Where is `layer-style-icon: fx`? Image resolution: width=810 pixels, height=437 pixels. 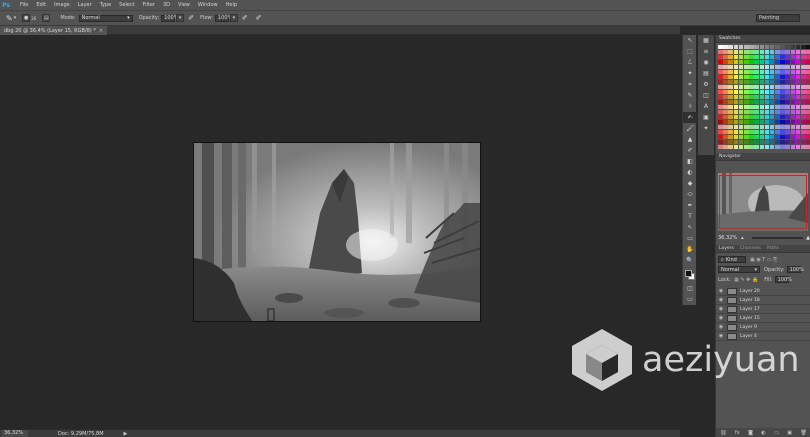
layer-style-icon: fx is located at coordinates (737, 433).